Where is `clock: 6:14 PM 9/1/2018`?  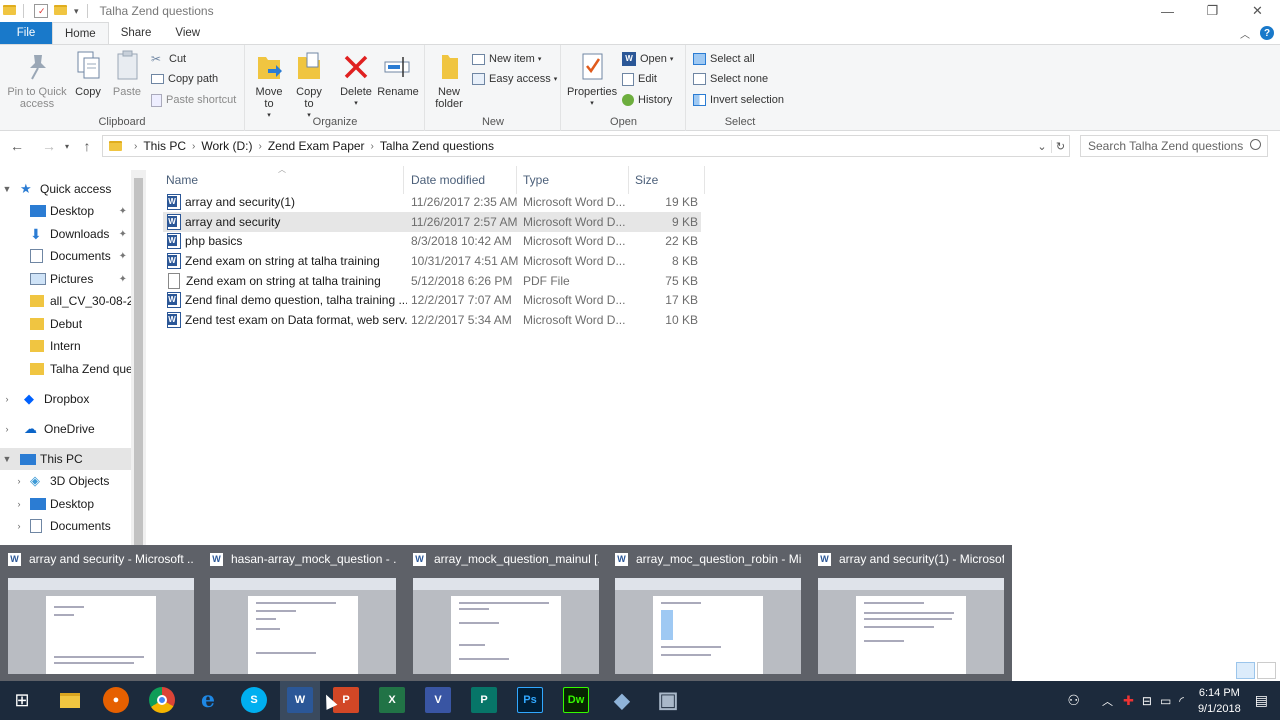 clock: 6:14 PM 9/1/2018 is located at coordinates (1219, 701).